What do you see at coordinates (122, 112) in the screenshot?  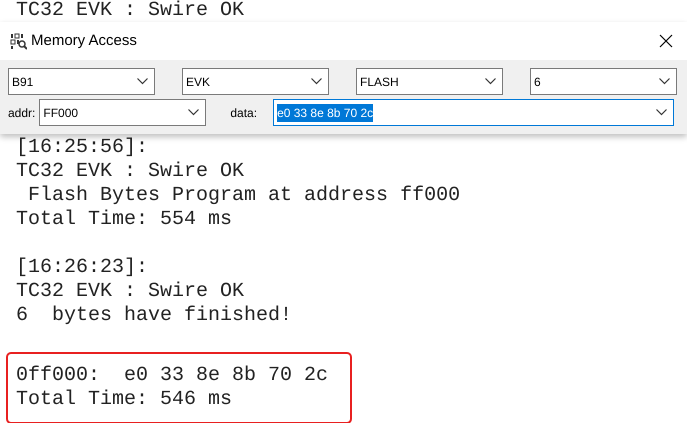 I see `dropdown: FF000` at bounding box center [122, 112].